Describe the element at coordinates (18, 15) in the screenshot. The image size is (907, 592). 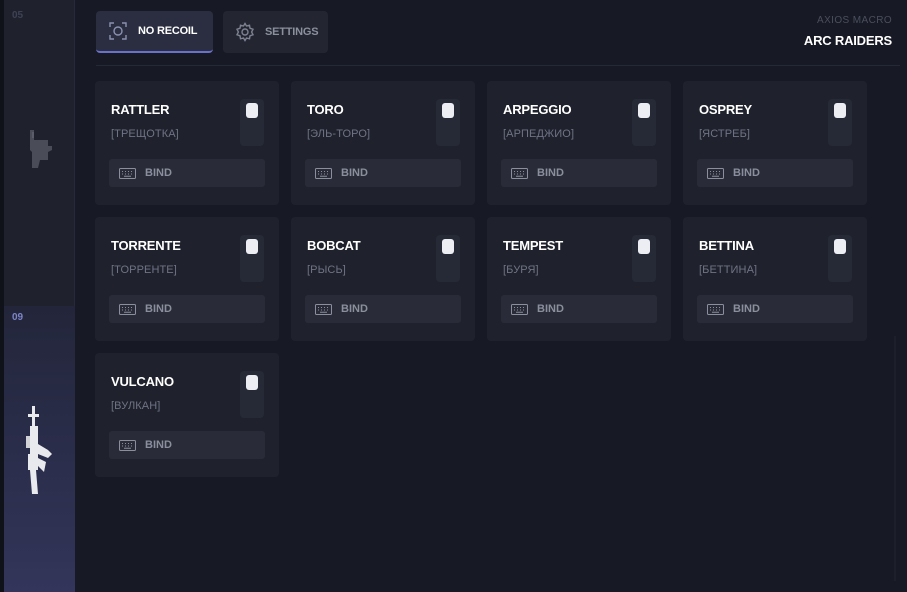
I see `slot-number: 05` at that location.